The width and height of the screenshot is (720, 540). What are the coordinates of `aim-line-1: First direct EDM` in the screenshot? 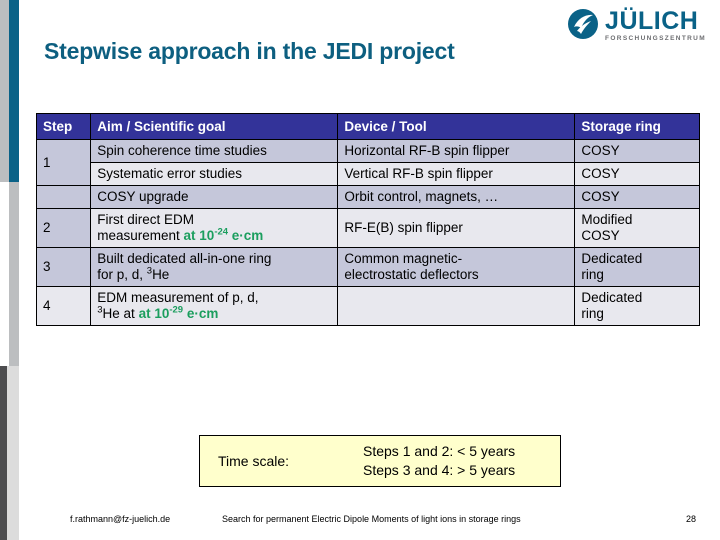 It's located at (145, 219).